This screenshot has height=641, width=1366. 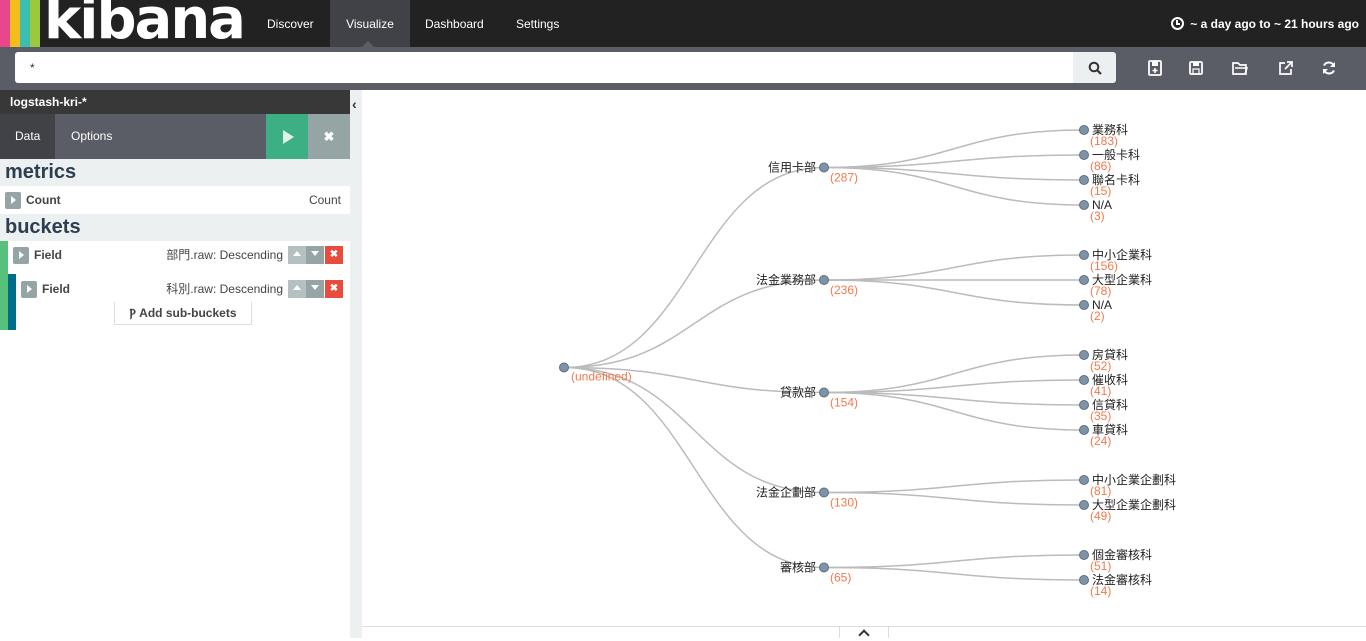 I want to click on logo-text: kibana, so click(x=145, y=23).